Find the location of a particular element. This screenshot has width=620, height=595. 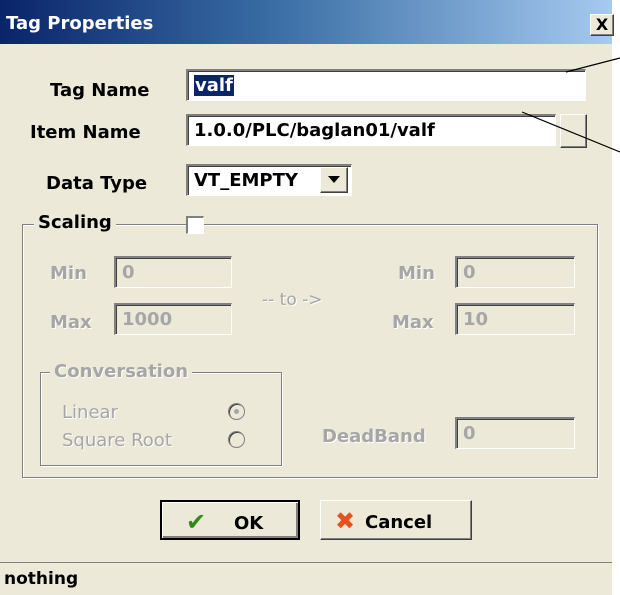

annotation-line-item-name is located at coordinates (570, 132).